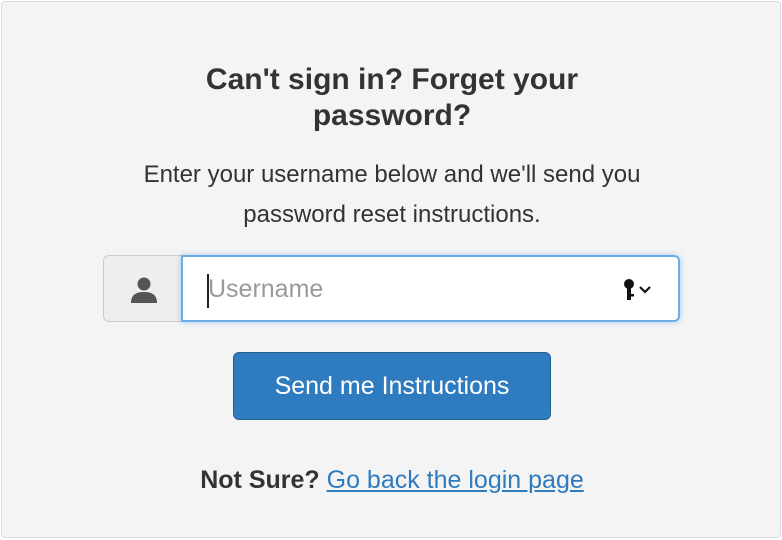  I want to click on username-input-group, so click(391, 288).